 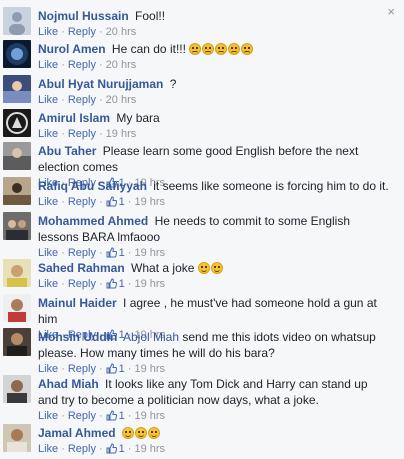 I want to click on commenter-name: Mainul Haider, so click(x=77, y=303).